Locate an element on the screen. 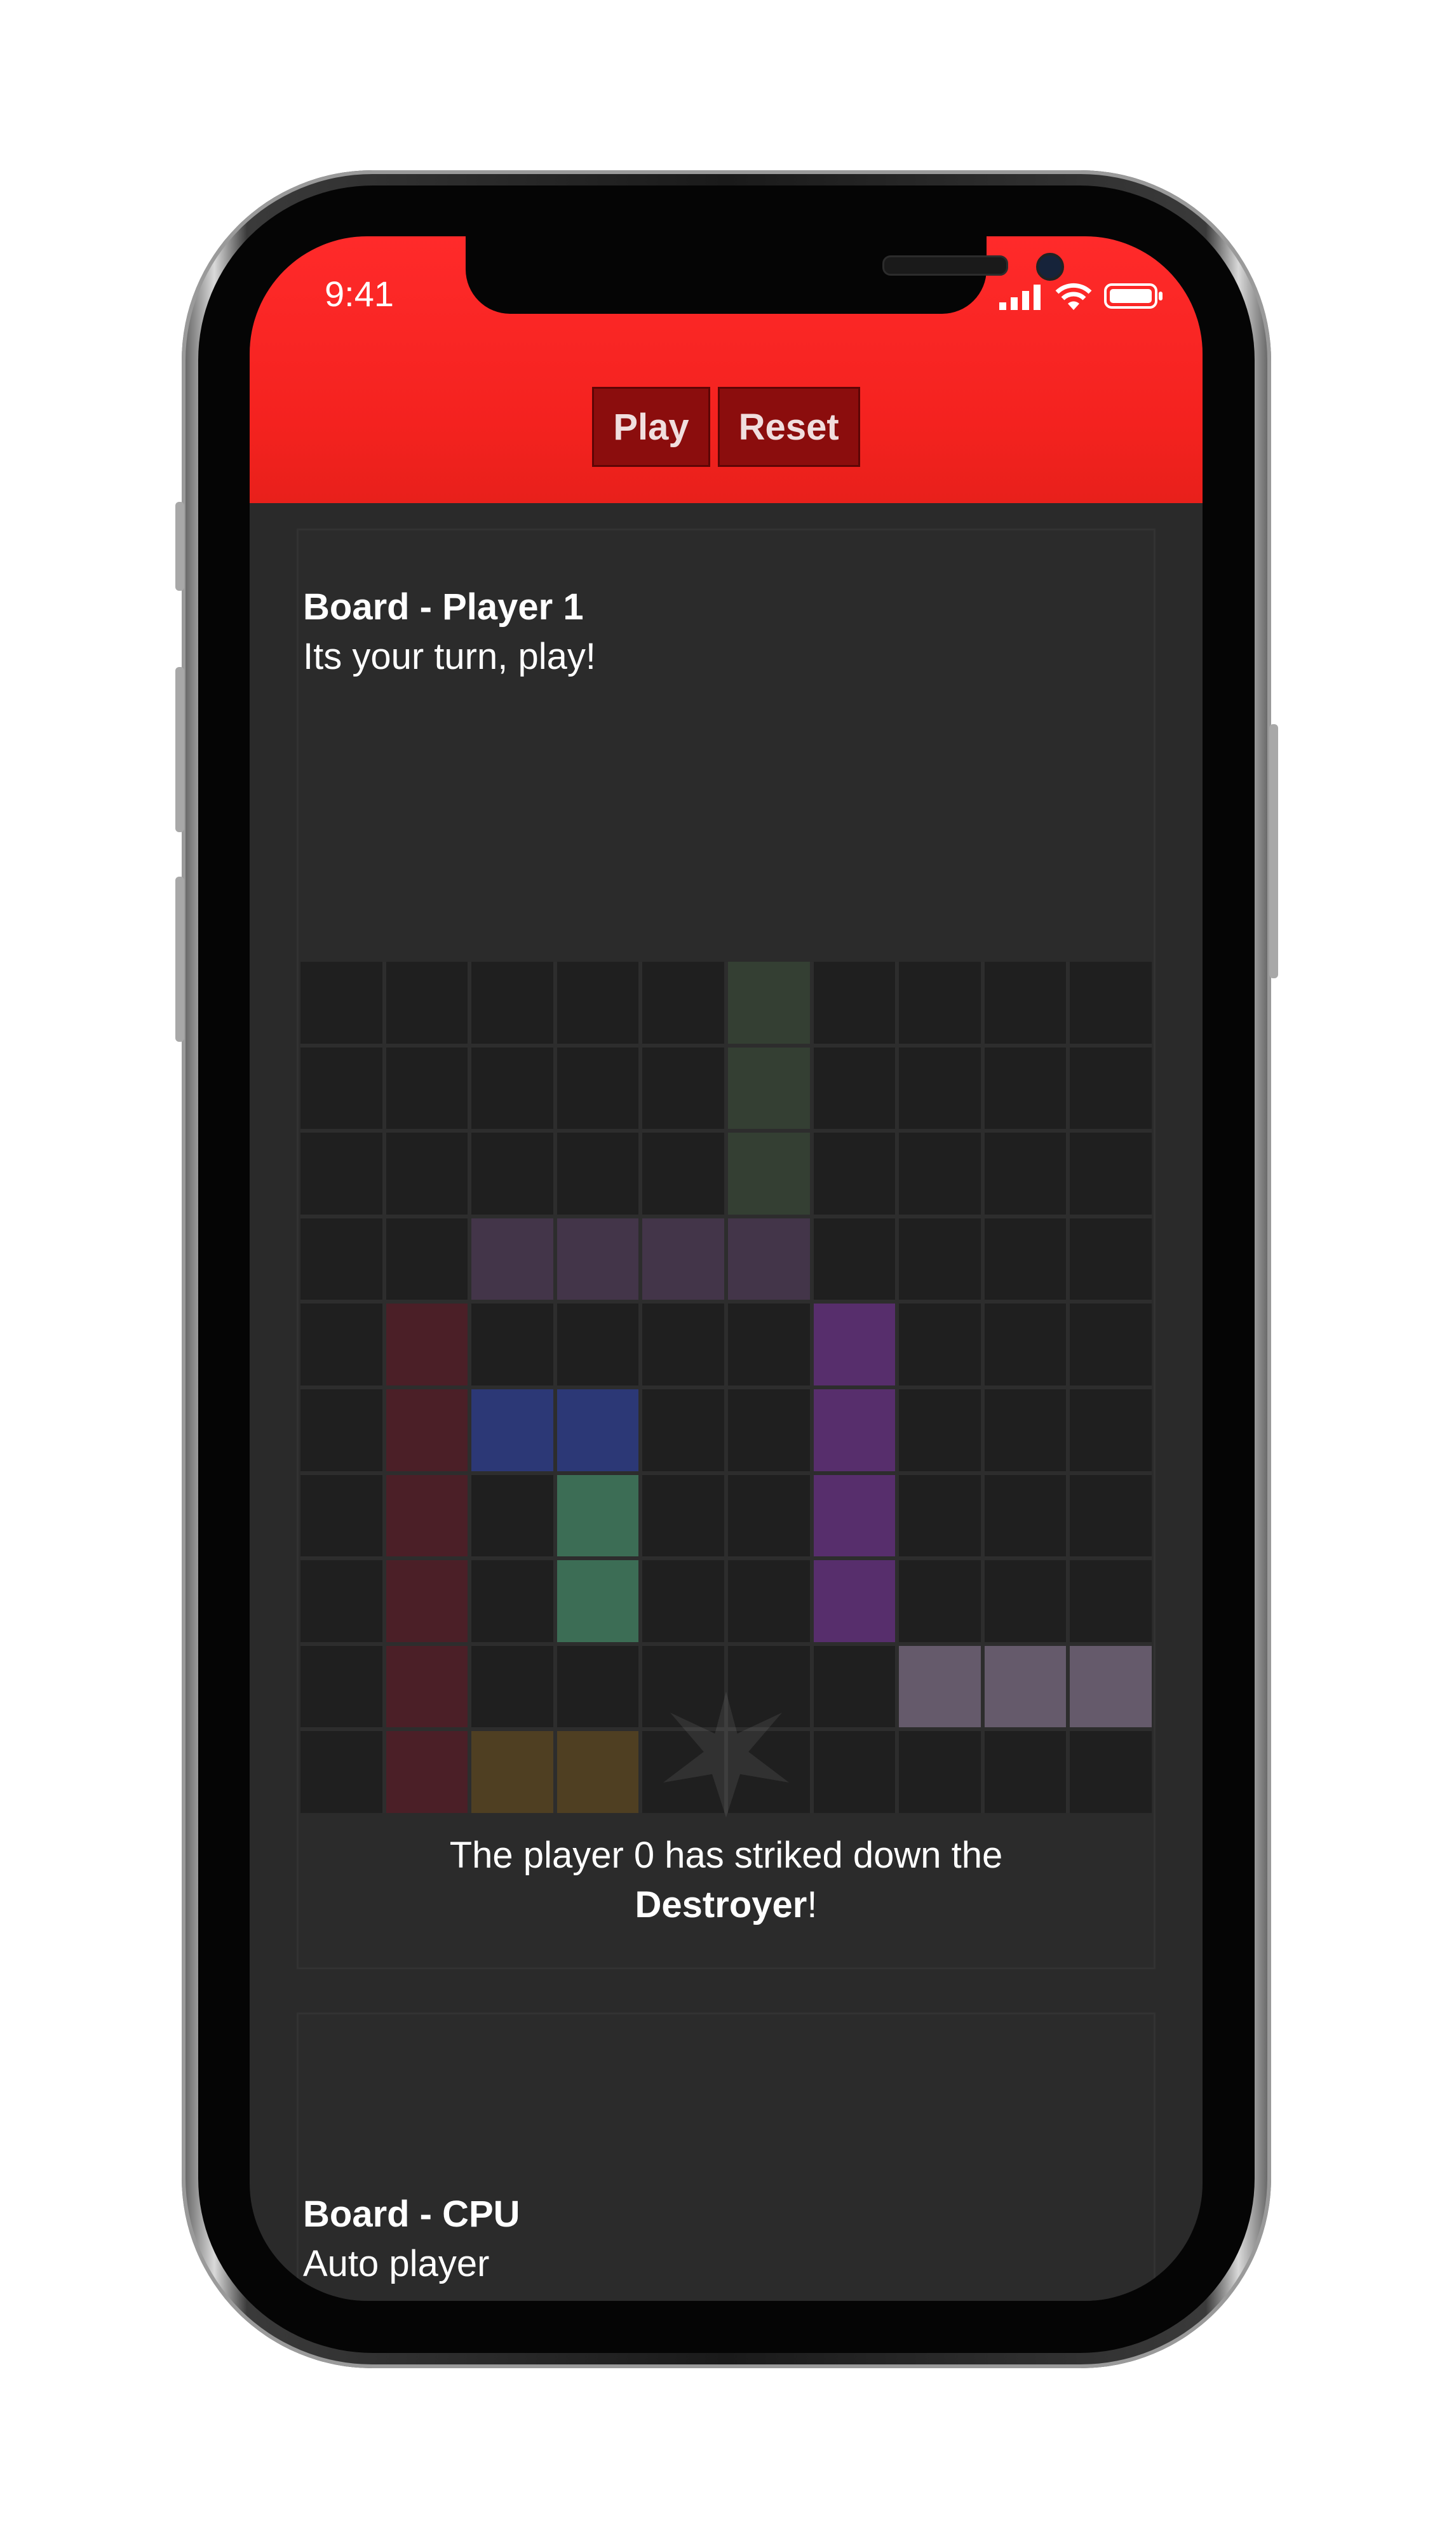 The image size is (1456, 2541). player-board-title: Board - Player 1 is located at coordinates (444, 607).